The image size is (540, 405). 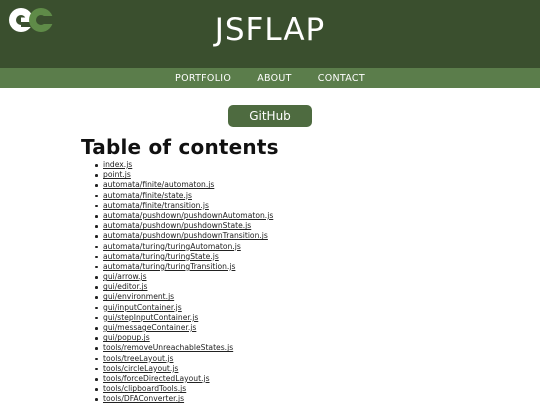 I want to click on toc-list-item: tools/treeLayout.js, so click(x=317, y=359).